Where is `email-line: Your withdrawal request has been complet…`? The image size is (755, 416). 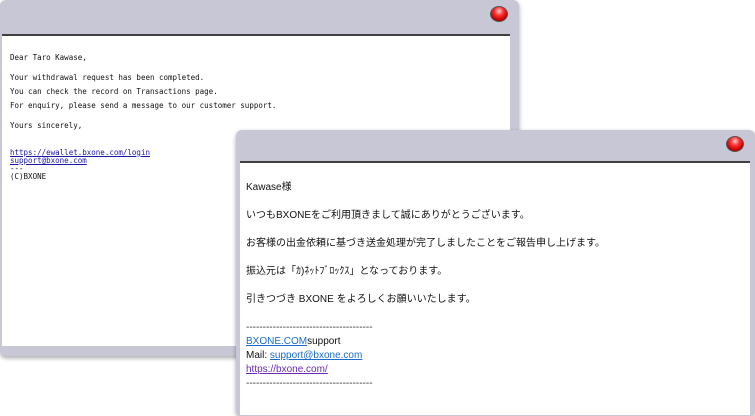 email-line: Your withdrawal request has been complet… is located at coordinates (107, 77).